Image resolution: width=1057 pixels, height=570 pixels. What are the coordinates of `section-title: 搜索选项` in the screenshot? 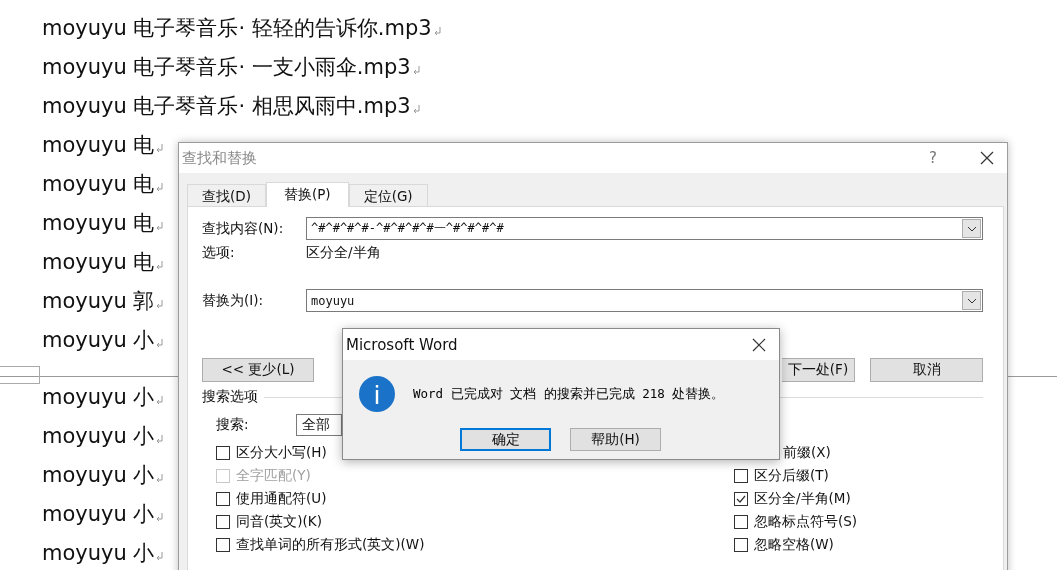 It's located at (230, 397).